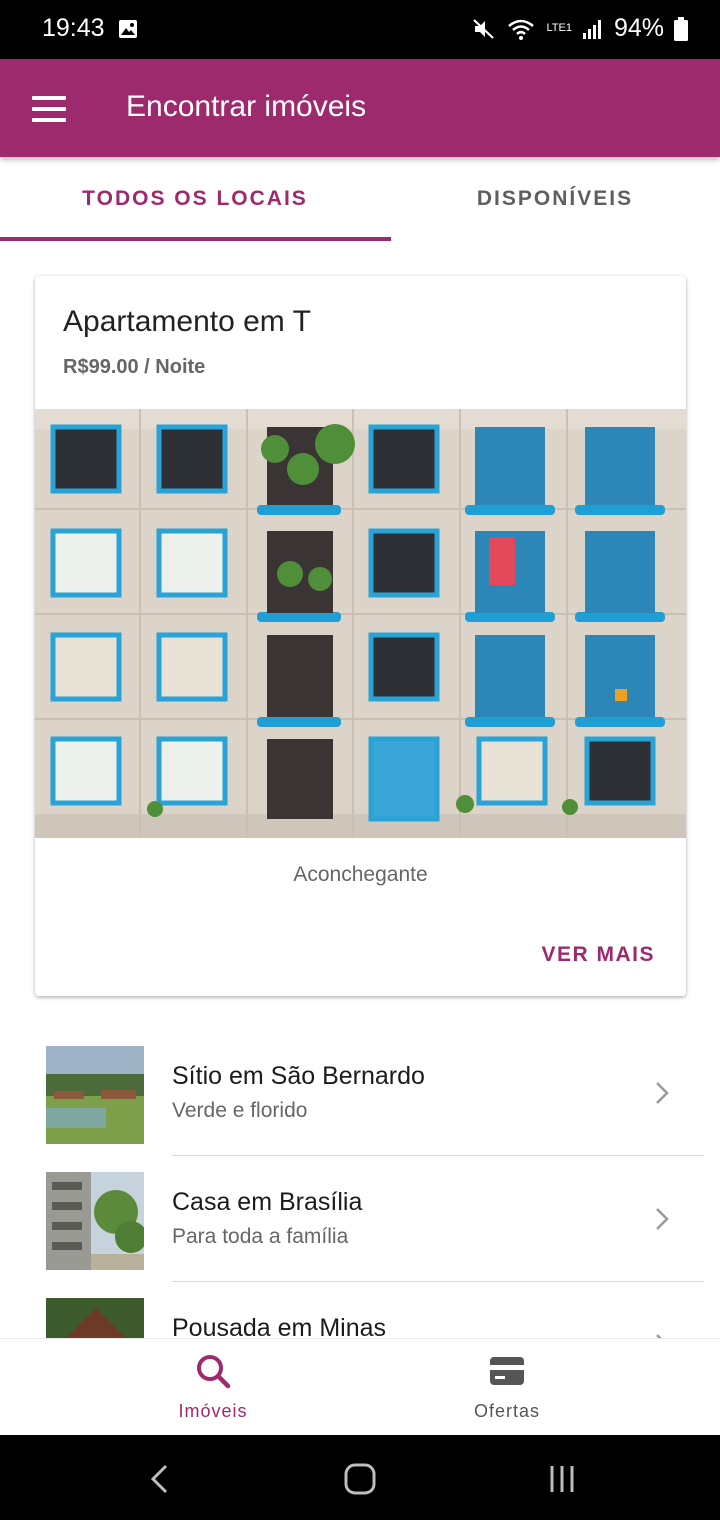  I want to click on battery-percent: 94%, so click(638, 28).